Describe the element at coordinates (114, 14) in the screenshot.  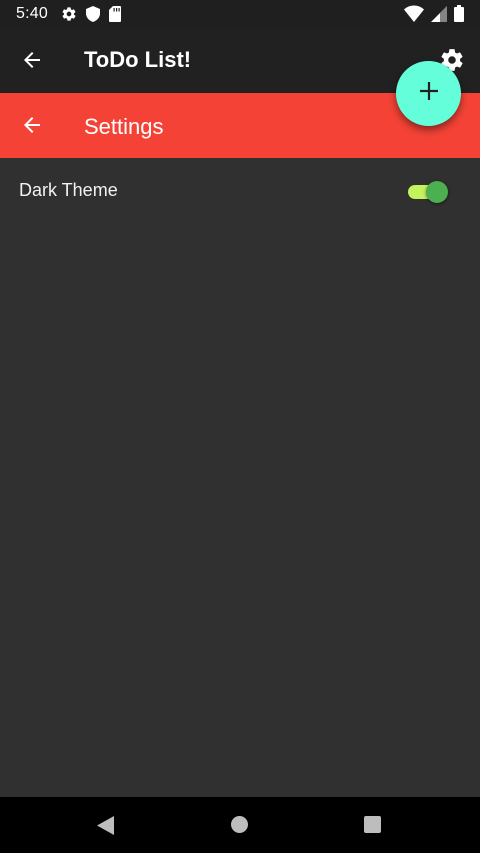
I see `sd-card-icon` at that location.